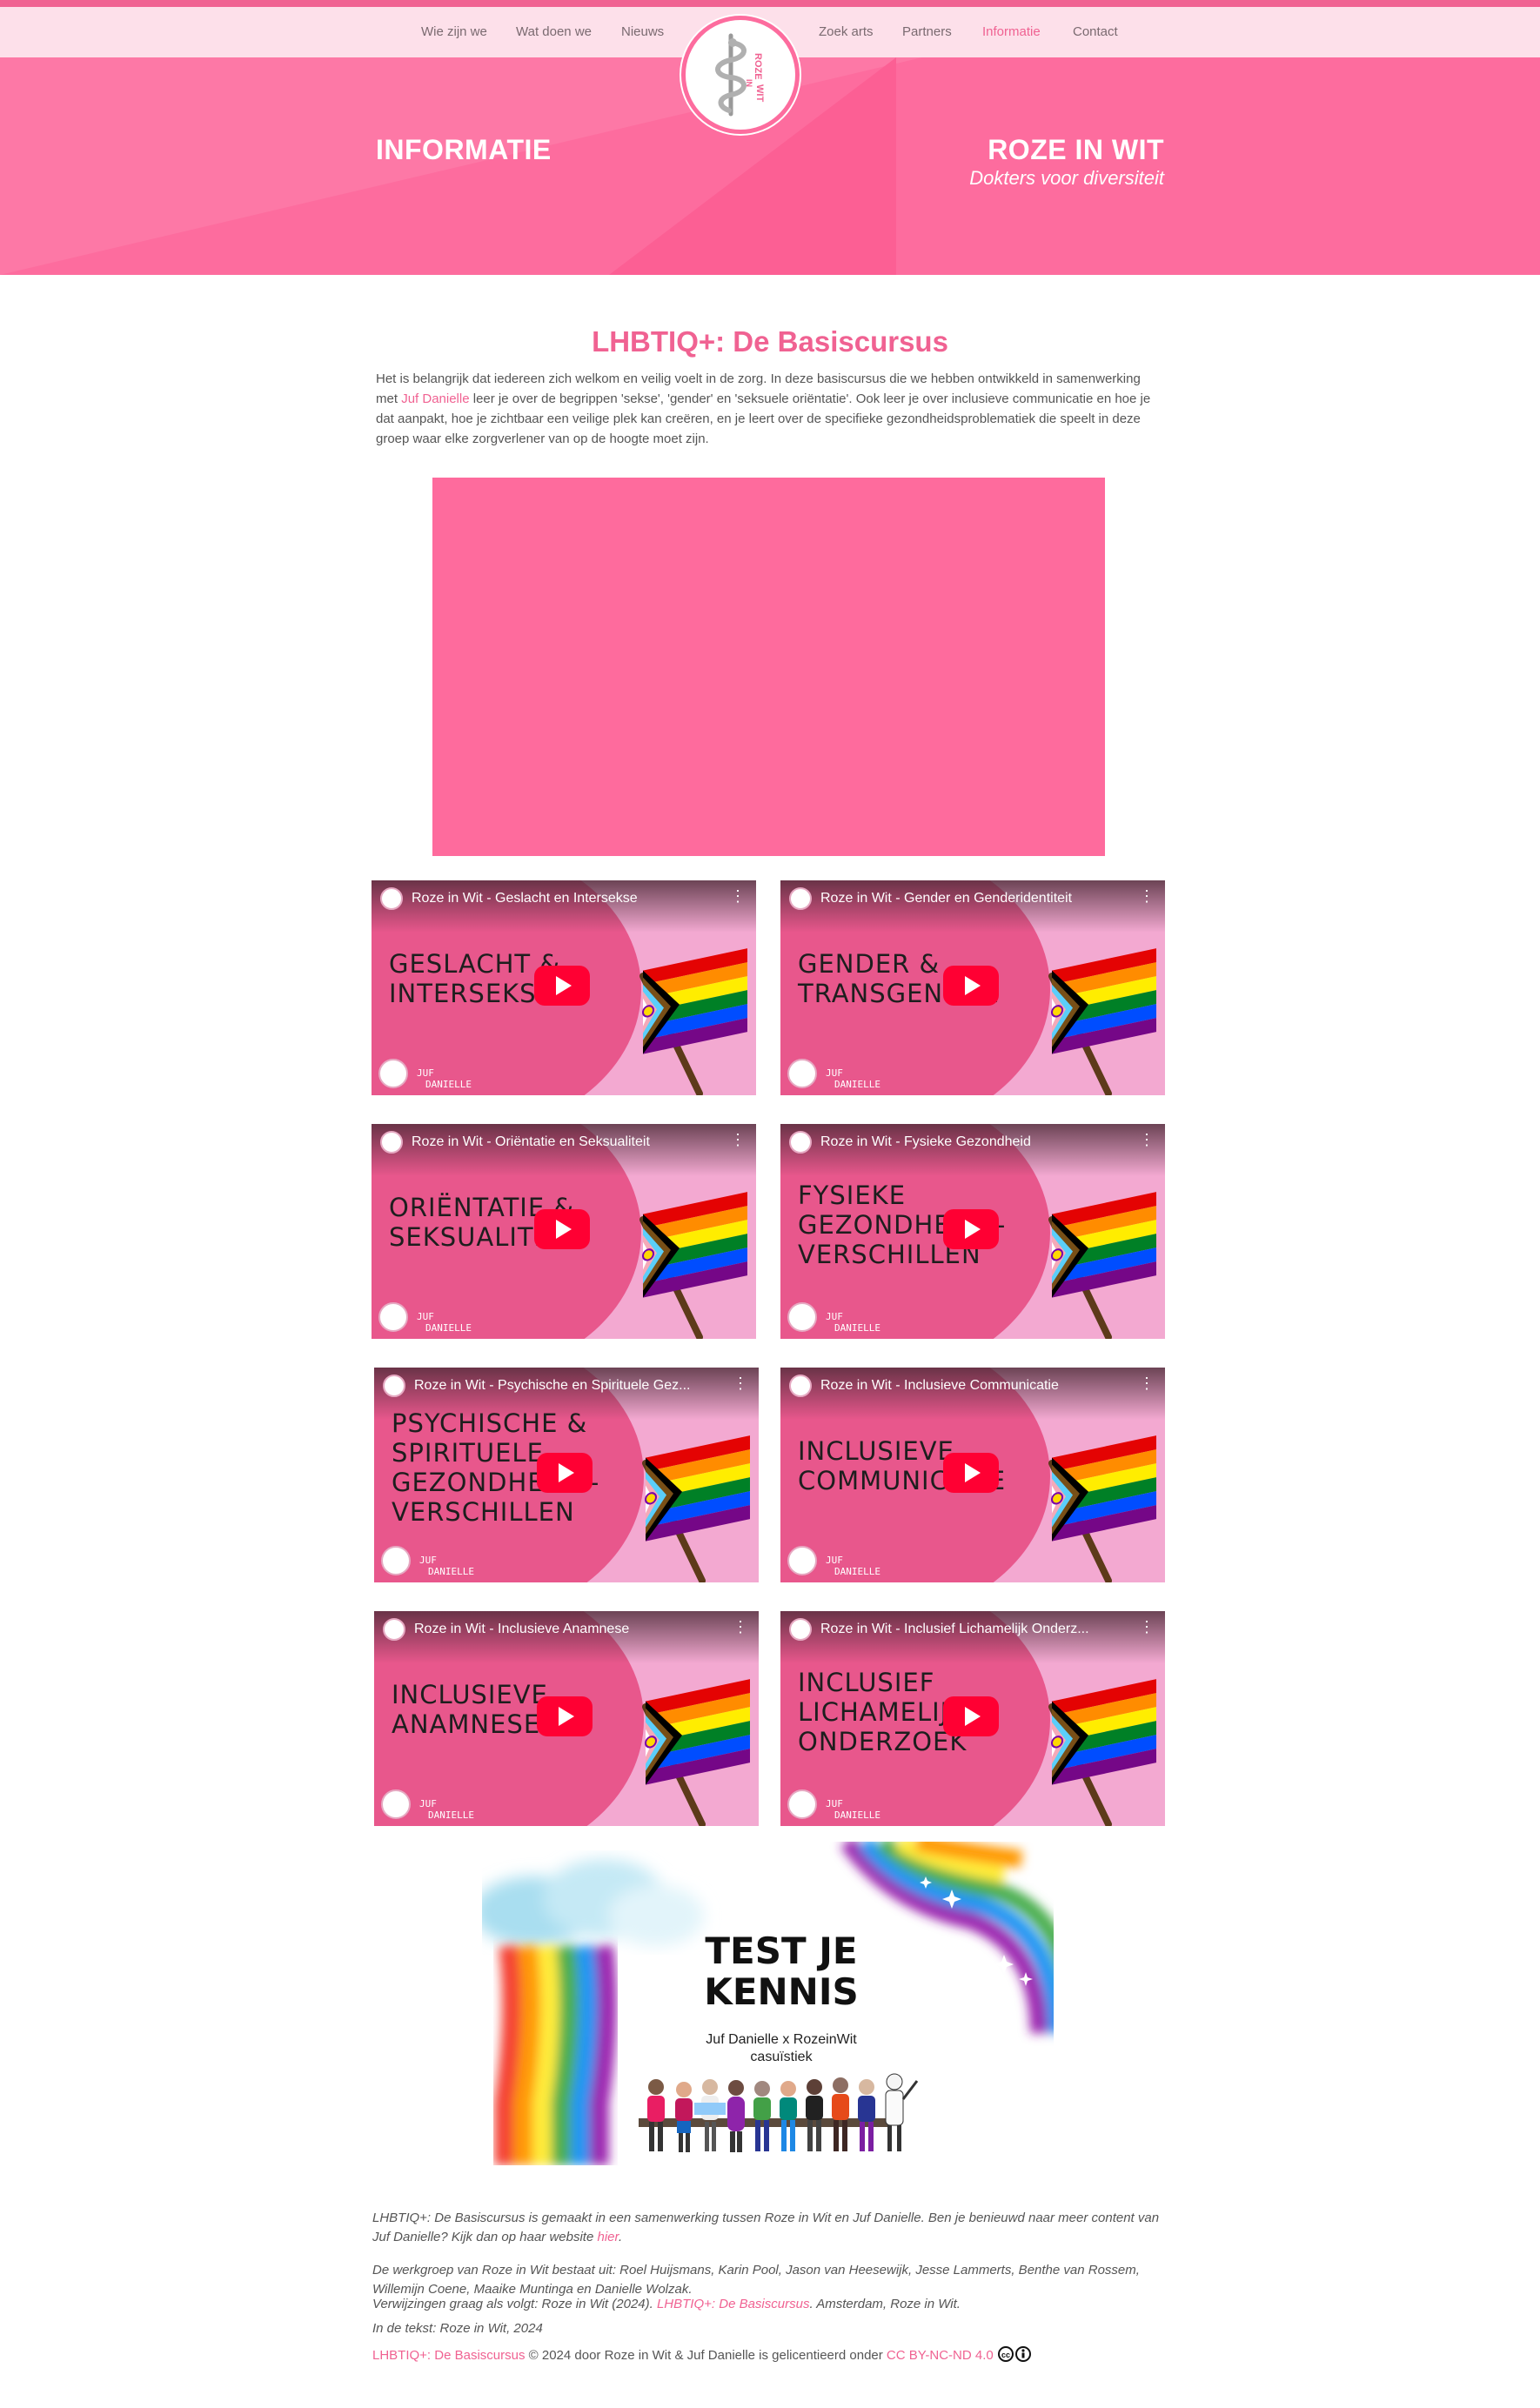  What do you see at coordinates (466, 1724) in the screenshot?
I see `video-headline-line: ANAMNESE` at bounding box center [466, 1724].